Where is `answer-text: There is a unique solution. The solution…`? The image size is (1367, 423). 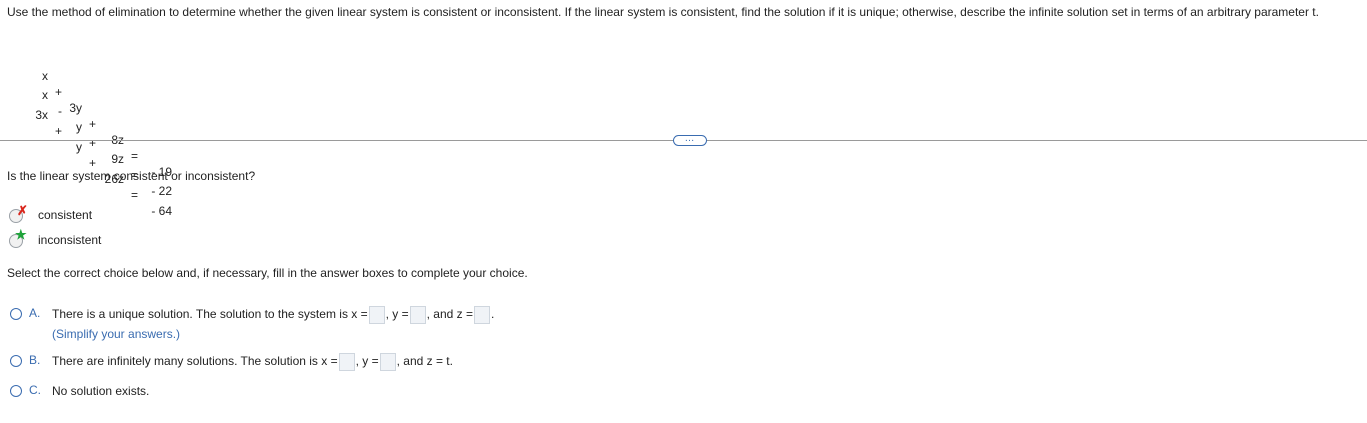 answer-text: There is a unique solution. The solution… is located at coordinates (210, 314).